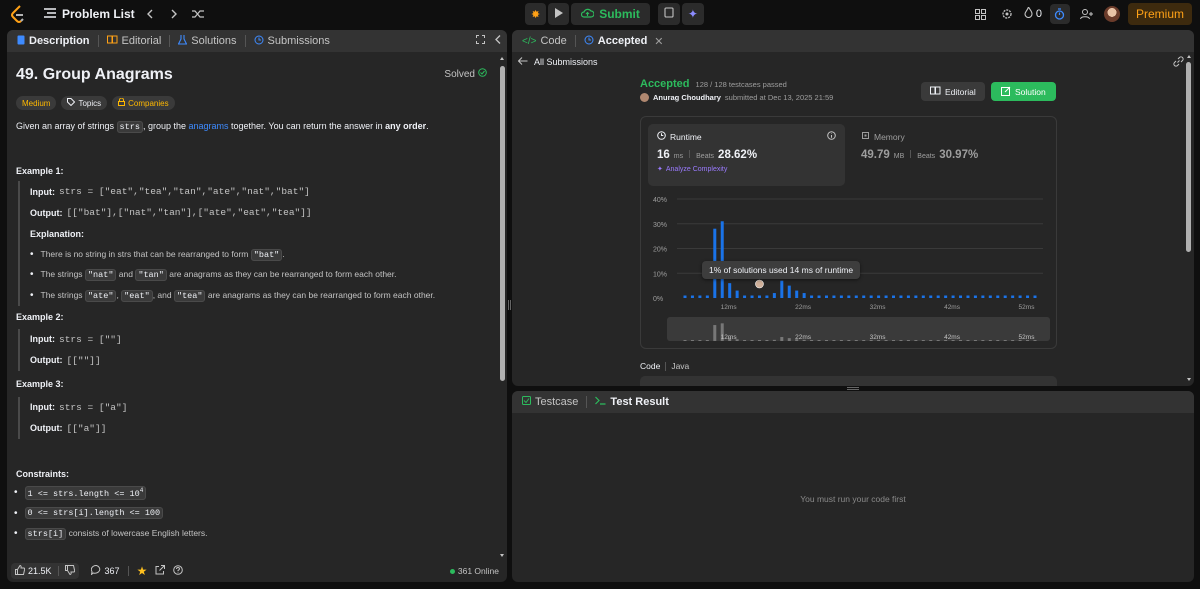 The height and width of the screenshot is (589, 1200). What do you see at coordinates (260, 407) in the screenshot?
I see `example-3-input: Input: strs = ["a"]` at bounding box center [260, 407].